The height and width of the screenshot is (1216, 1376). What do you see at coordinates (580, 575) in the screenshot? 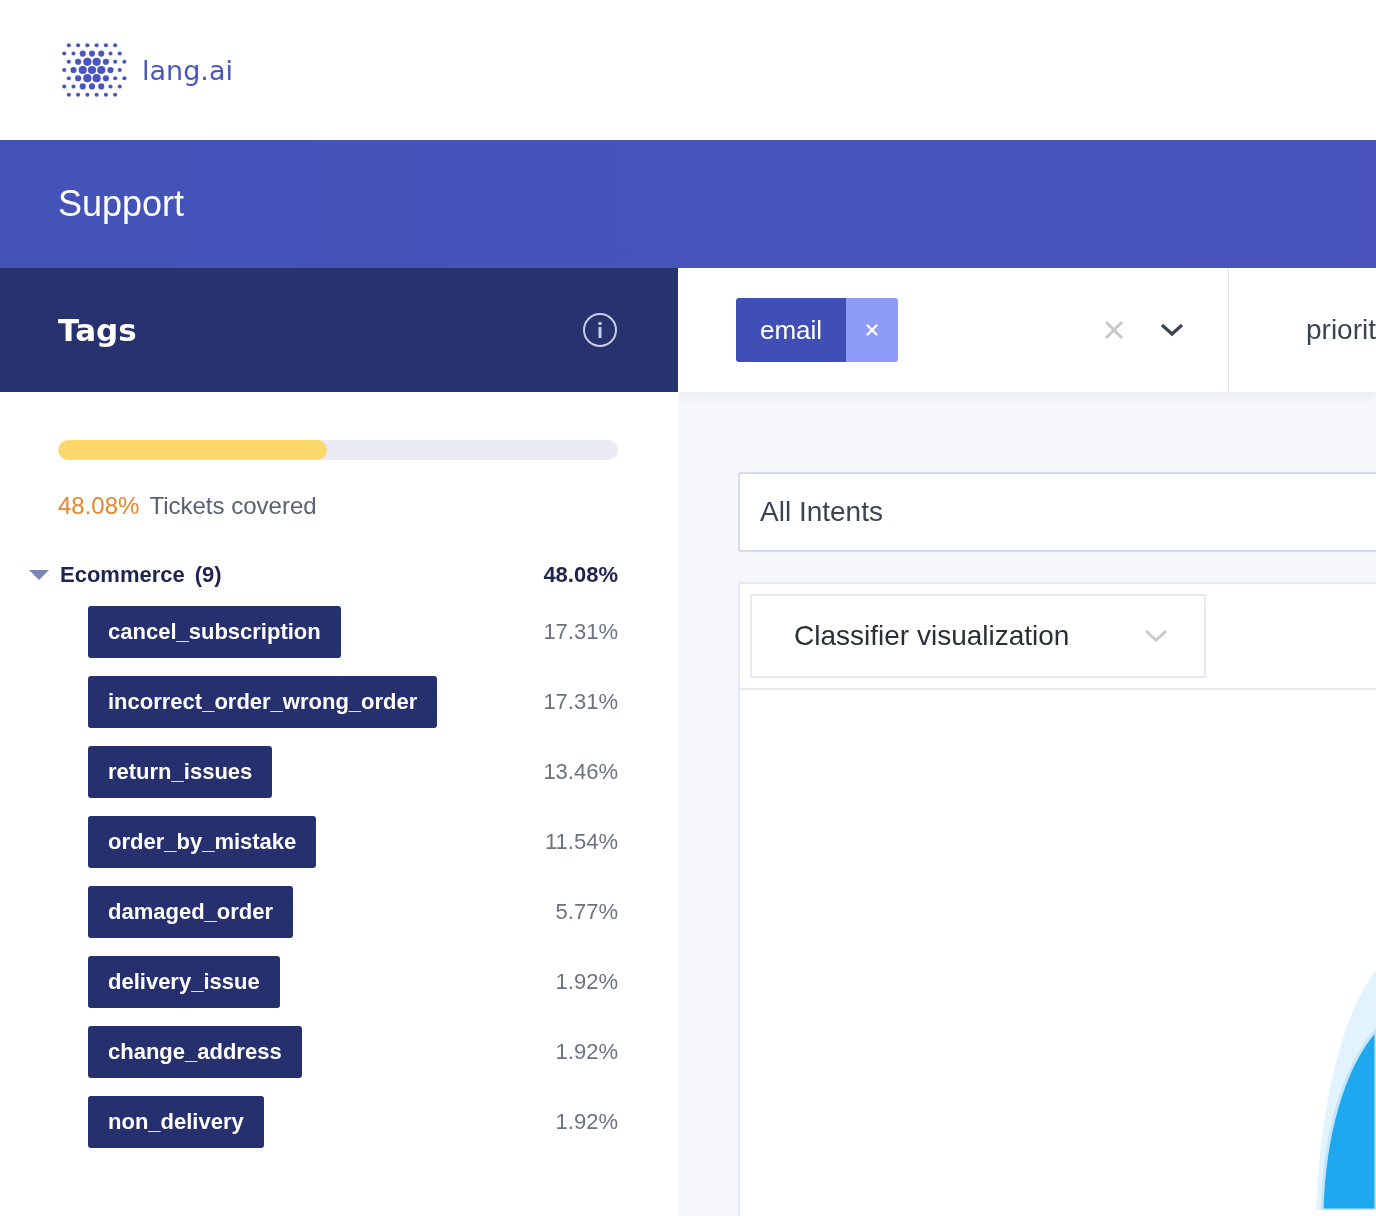
I see `group-percent: 48.08%` at bounding box center [580, 575].